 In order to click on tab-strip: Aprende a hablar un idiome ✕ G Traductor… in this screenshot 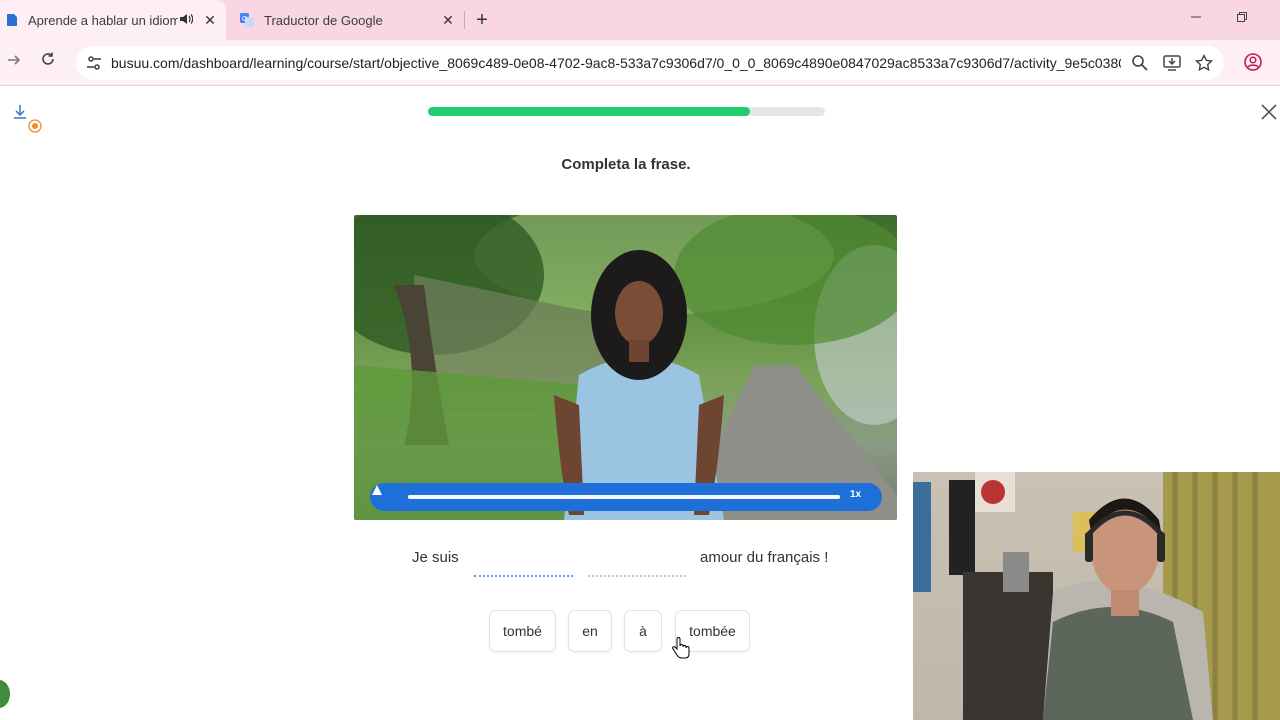, I will do `click(640, 20)`.